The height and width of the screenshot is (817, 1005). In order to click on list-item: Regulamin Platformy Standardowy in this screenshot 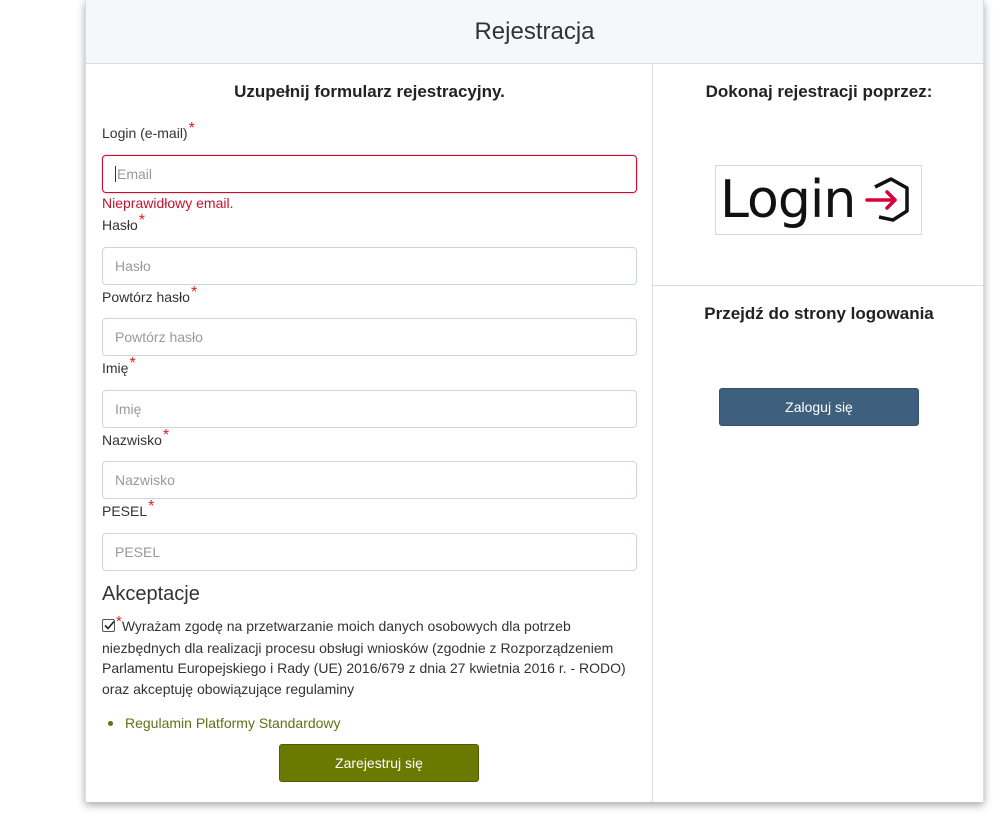, I will do `click(224, 723)`.